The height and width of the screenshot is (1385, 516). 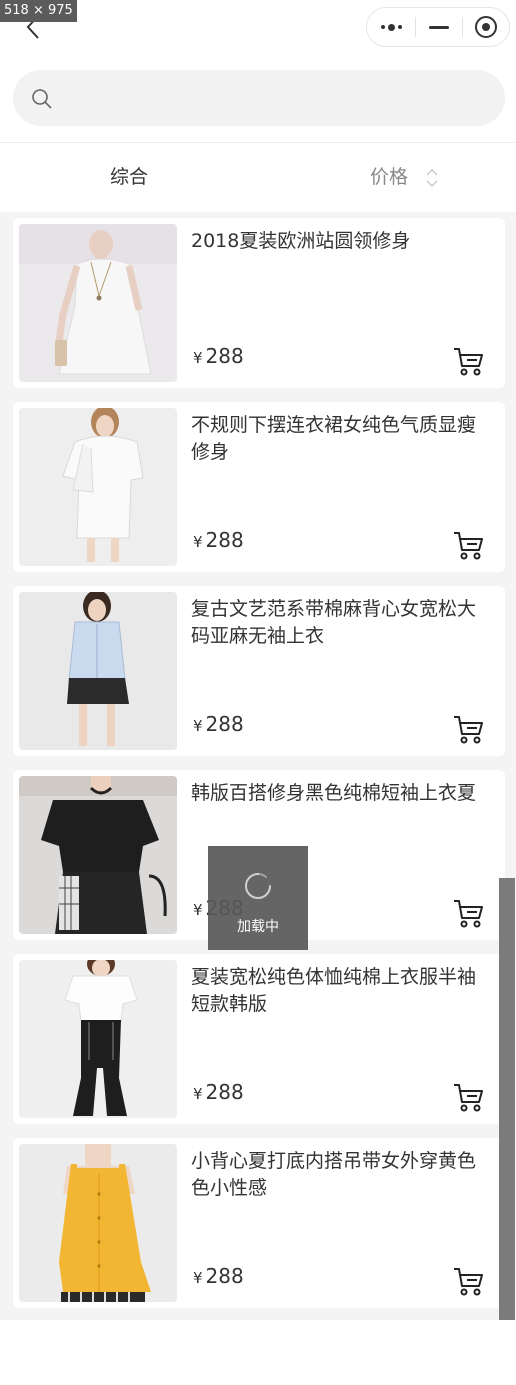 I want to click on product-card: 小背心夏打底内搭吊带女外穿黄色色小性感 ¥288, so click(x=259, y=1223).